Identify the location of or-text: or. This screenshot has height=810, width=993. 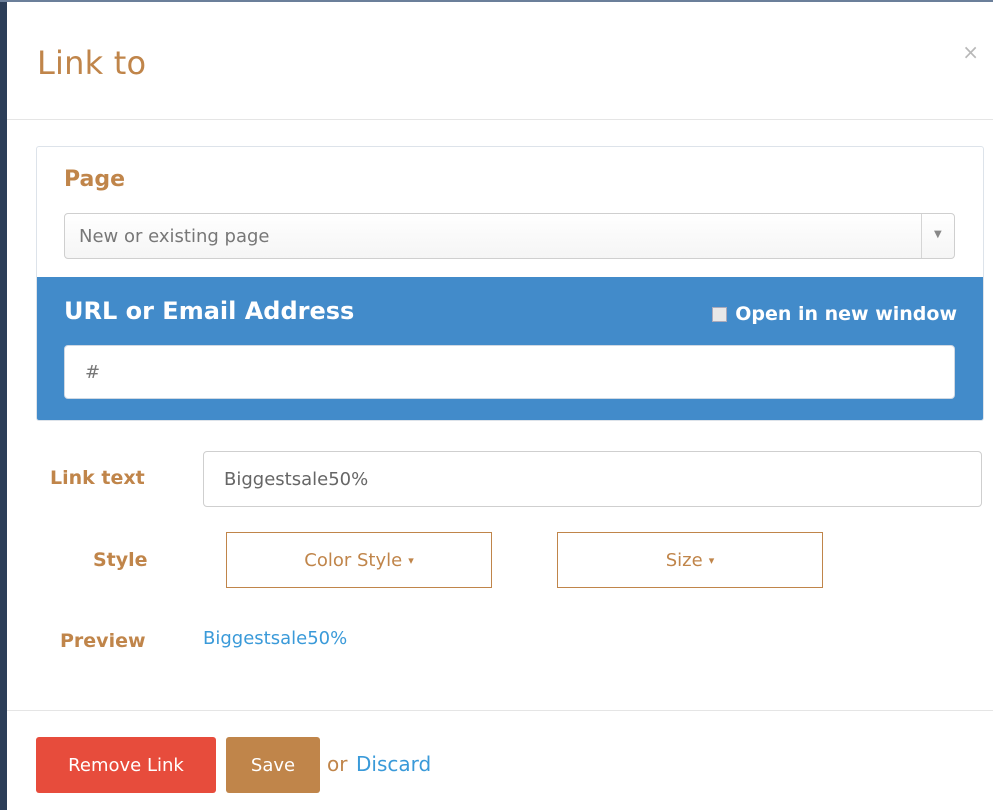
(337, 764).